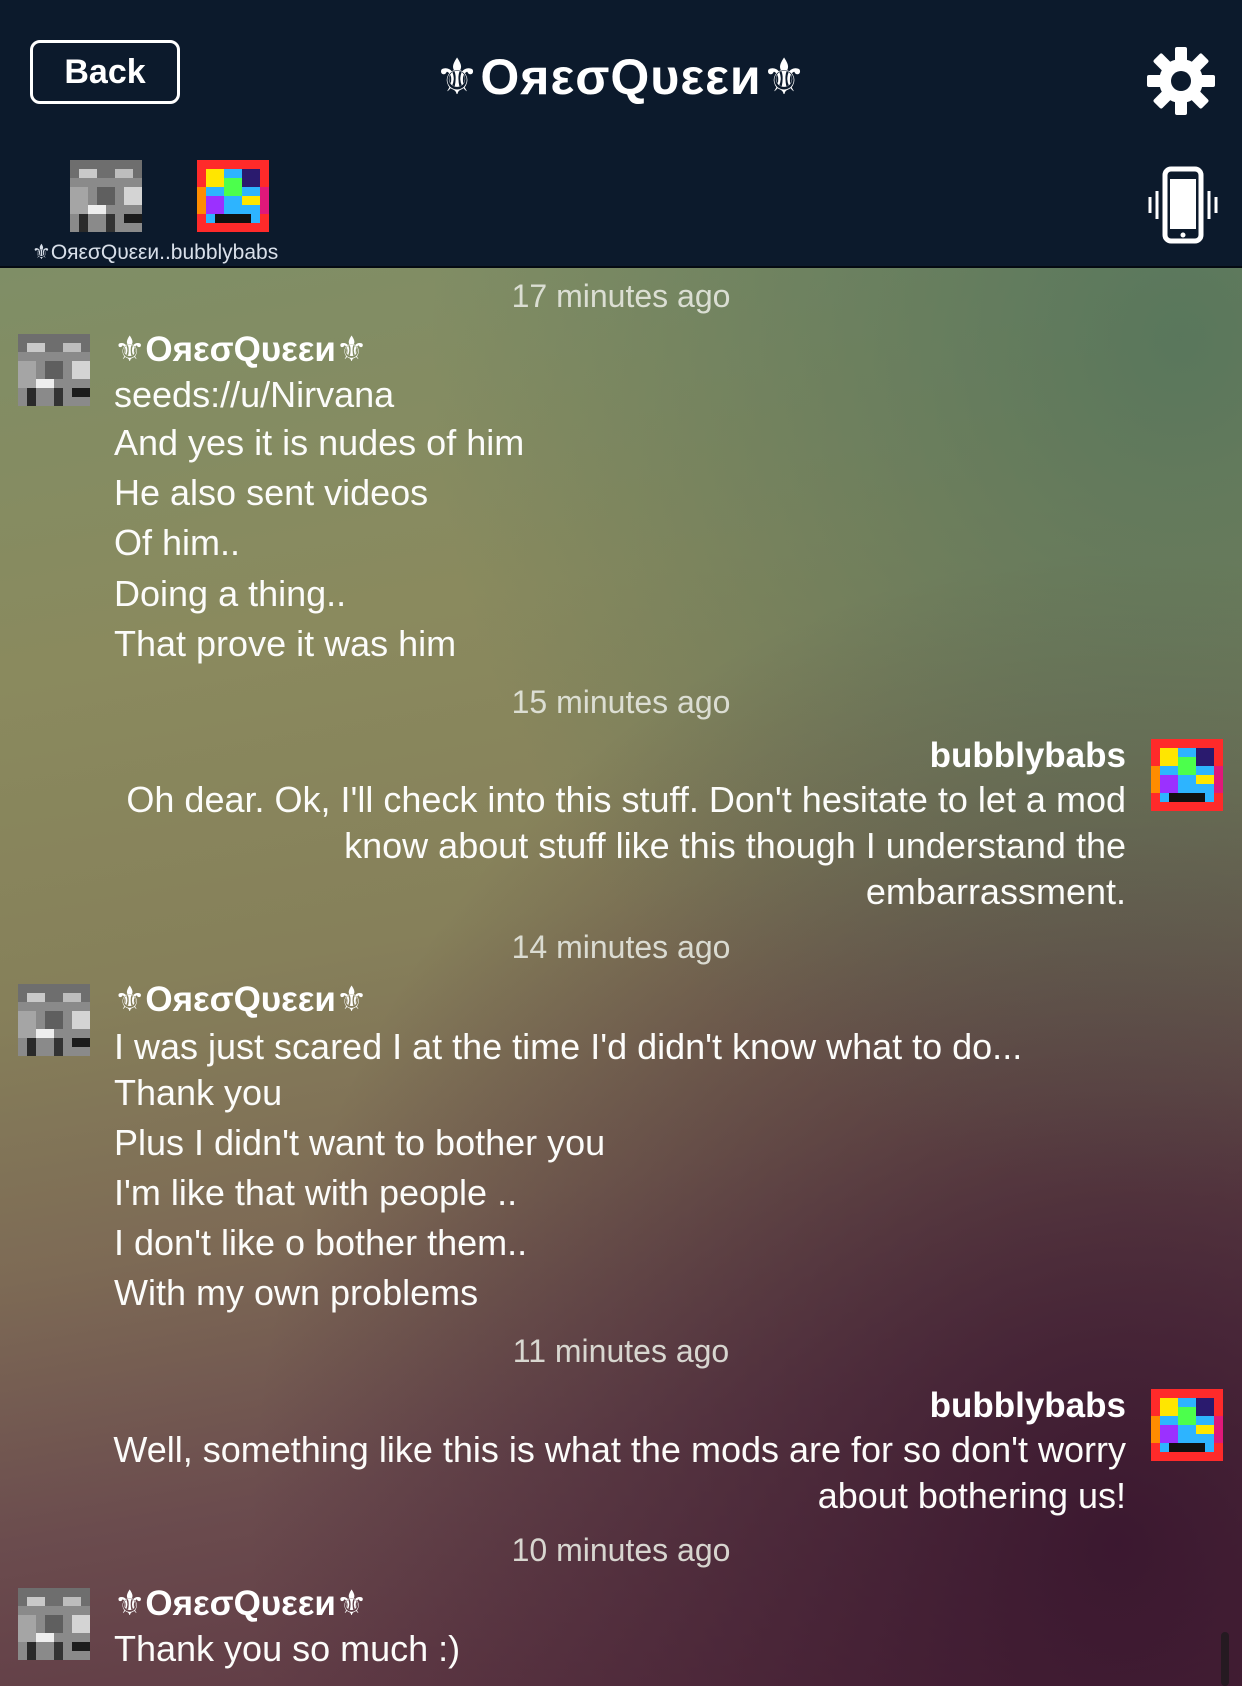 The image size is (1242, 1686). Describe the element at coordinates (285, 643) in the screenshot. I see `message-line: That prove it was him` at that location.